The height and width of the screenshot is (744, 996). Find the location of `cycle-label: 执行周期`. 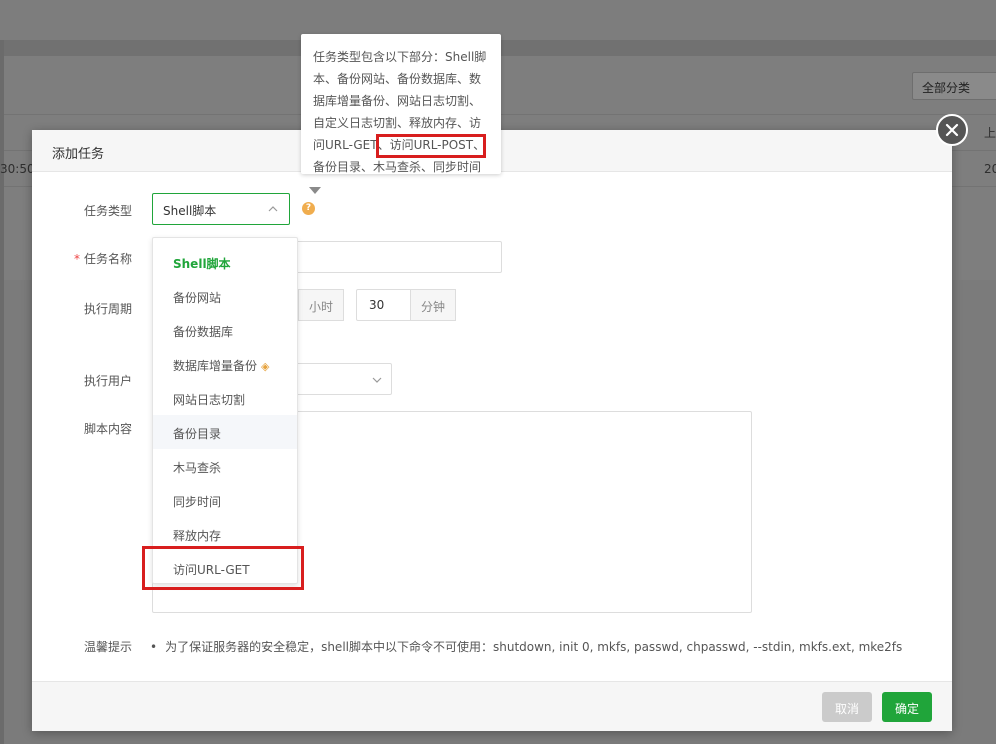

cycle-label: 执行周期 is located at coordinates (107, 309).